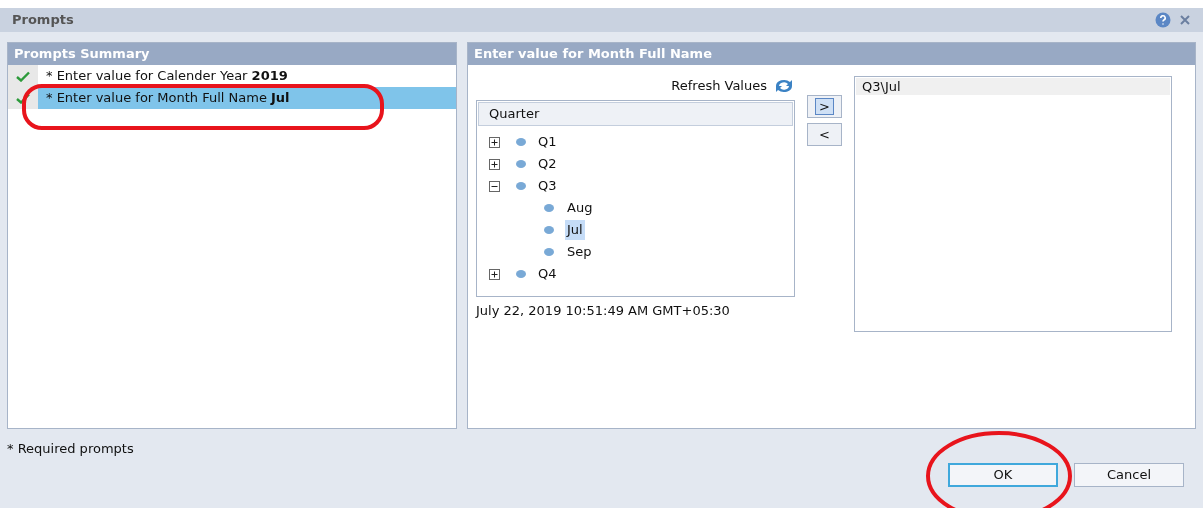 This screenshot has height=508, width=1203. What do you see at coordinates (719, 86) in the screenshot?
I see `refresh-label: Refresh Values` at bounding box center [719, 86].